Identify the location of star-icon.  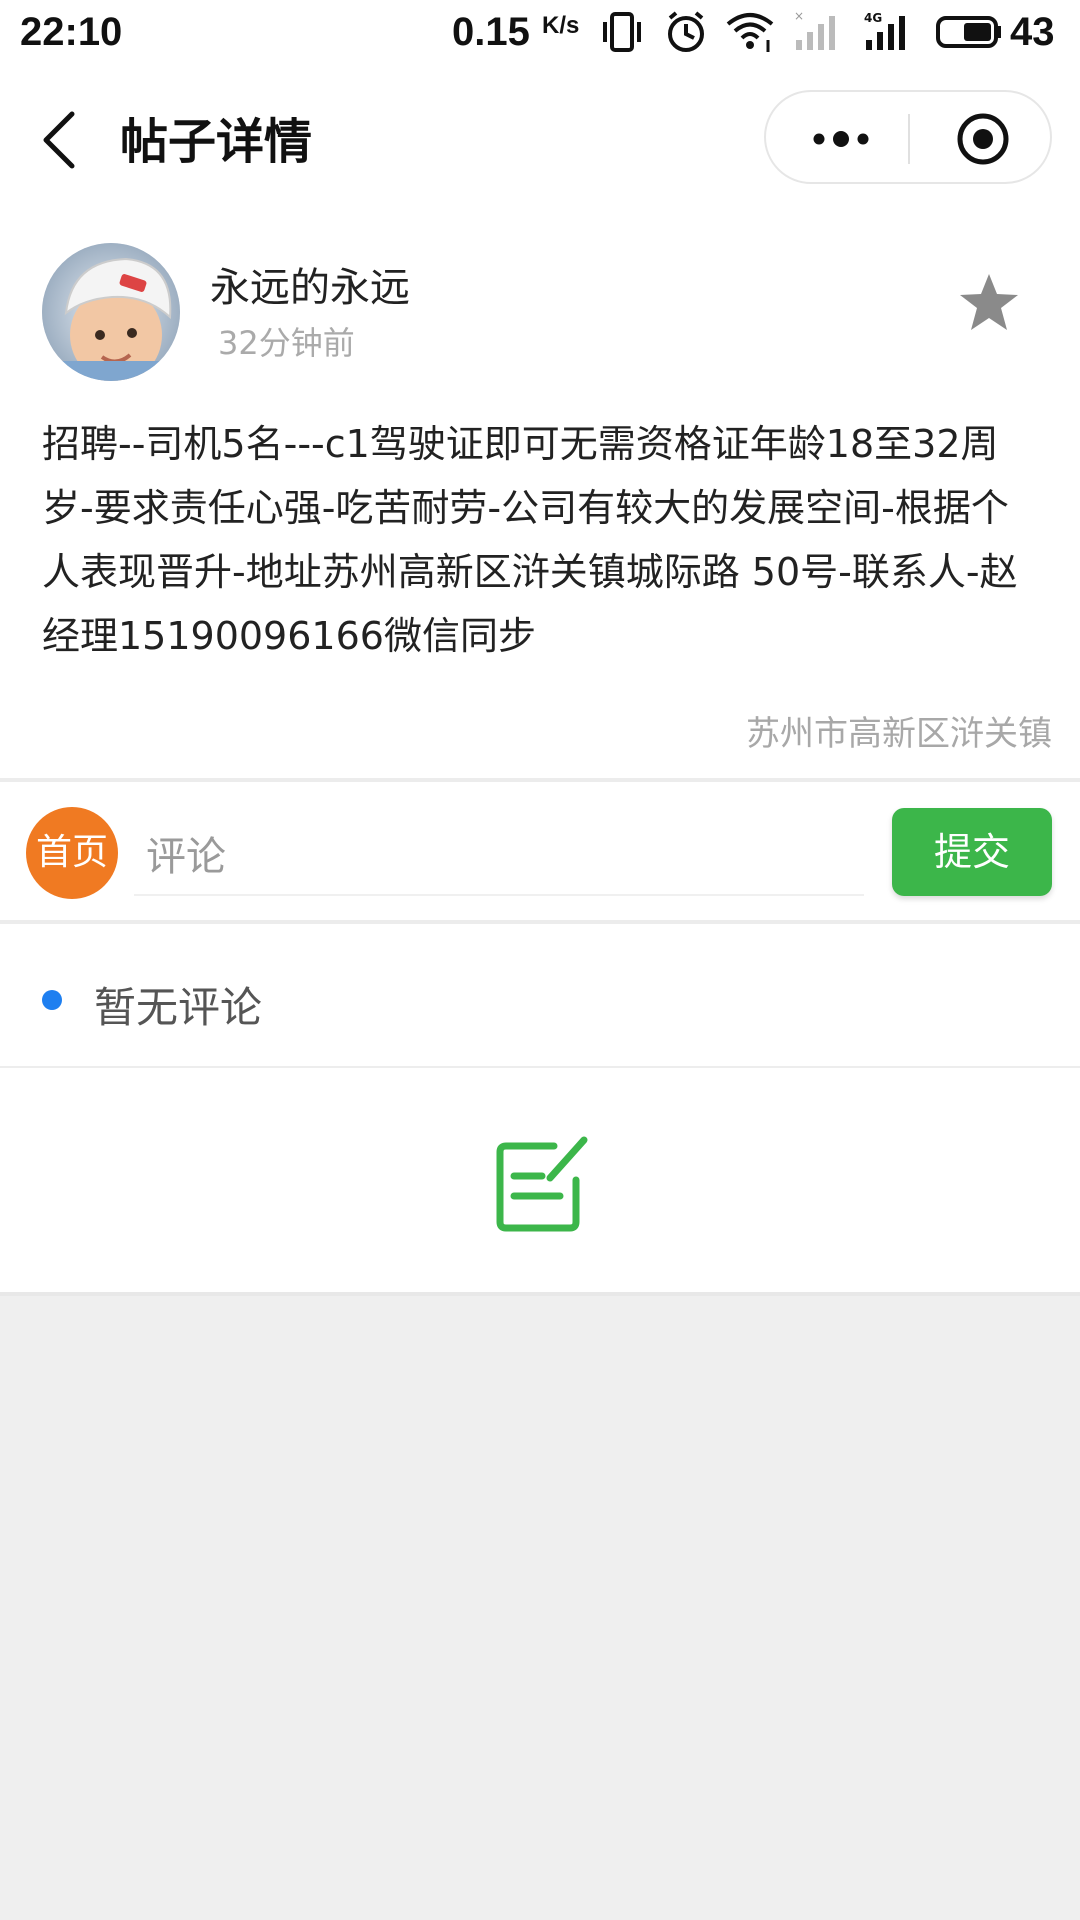
(989, 303).